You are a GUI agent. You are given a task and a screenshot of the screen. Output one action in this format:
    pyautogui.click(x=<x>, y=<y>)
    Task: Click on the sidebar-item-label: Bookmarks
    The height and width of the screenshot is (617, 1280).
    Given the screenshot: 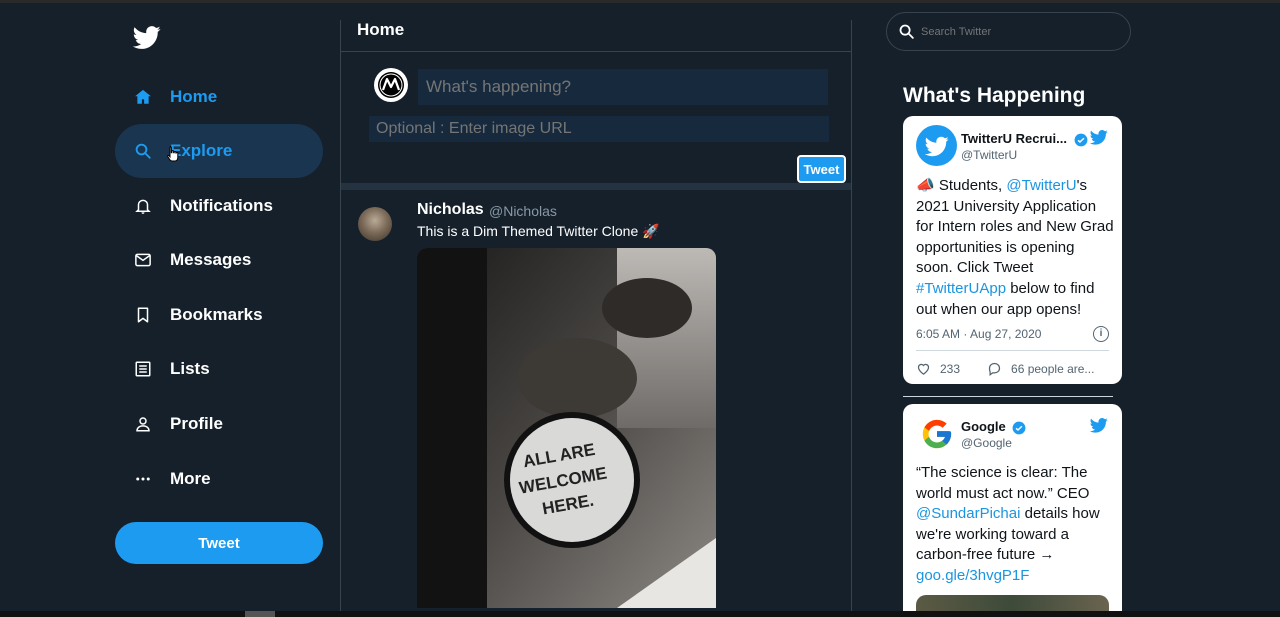 What is the action you would take?
    pyautogui.click(x=216, y=314)
    